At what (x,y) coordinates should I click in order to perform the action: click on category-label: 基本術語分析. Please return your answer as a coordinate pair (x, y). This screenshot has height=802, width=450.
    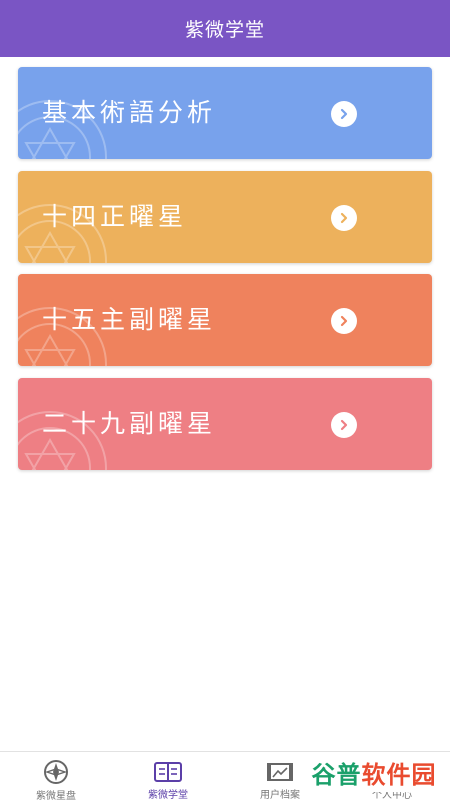
    Looking at the image, I should click on (129, 112).